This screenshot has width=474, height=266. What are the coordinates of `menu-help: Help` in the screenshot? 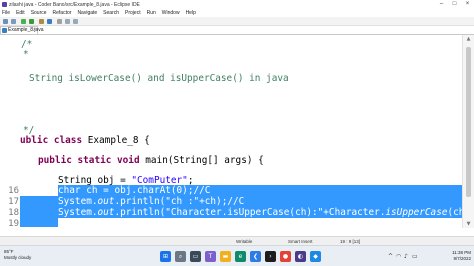 It's located at (191, 13).